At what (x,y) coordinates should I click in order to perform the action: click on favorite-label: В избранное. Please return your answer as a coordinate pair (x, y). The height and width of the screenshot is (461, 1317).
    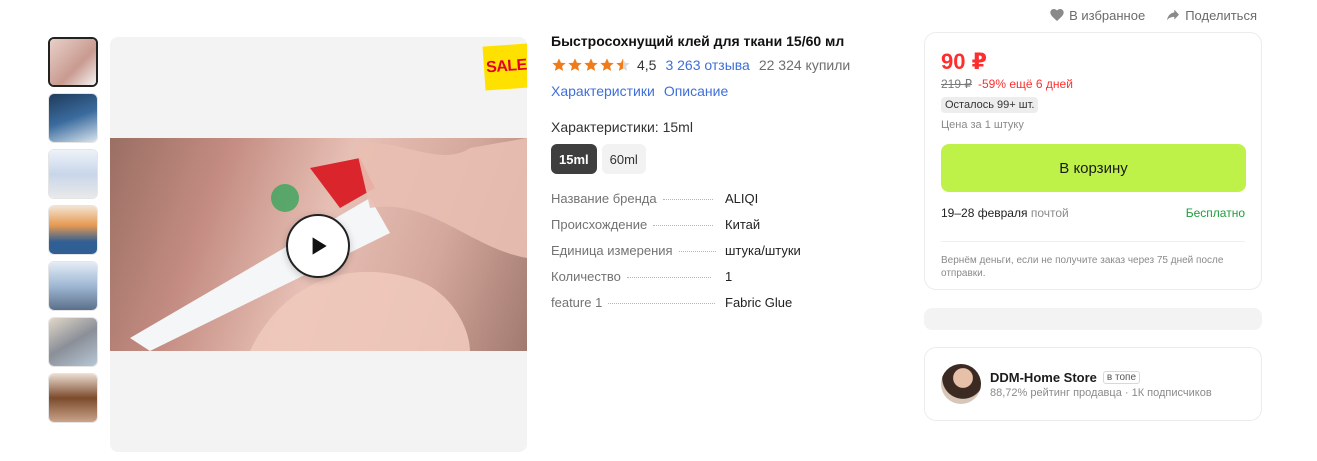
    Looking at the image, I should click on (1107, 15).